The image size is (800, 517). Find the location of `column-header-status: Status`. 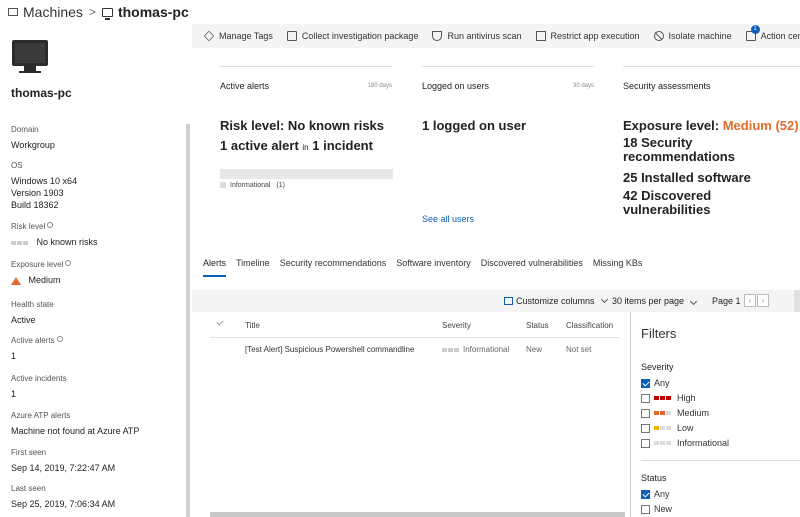

column-header-status: Status is located at coordinates (537, 325).